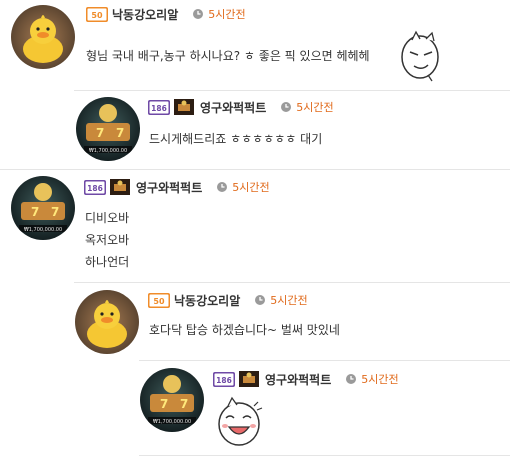 This screenshot has width=510, height=457. I want to click on comment-text: 호다닥 탑승 하겠습니다~ 벌써 맛있네, so click(244, 330).